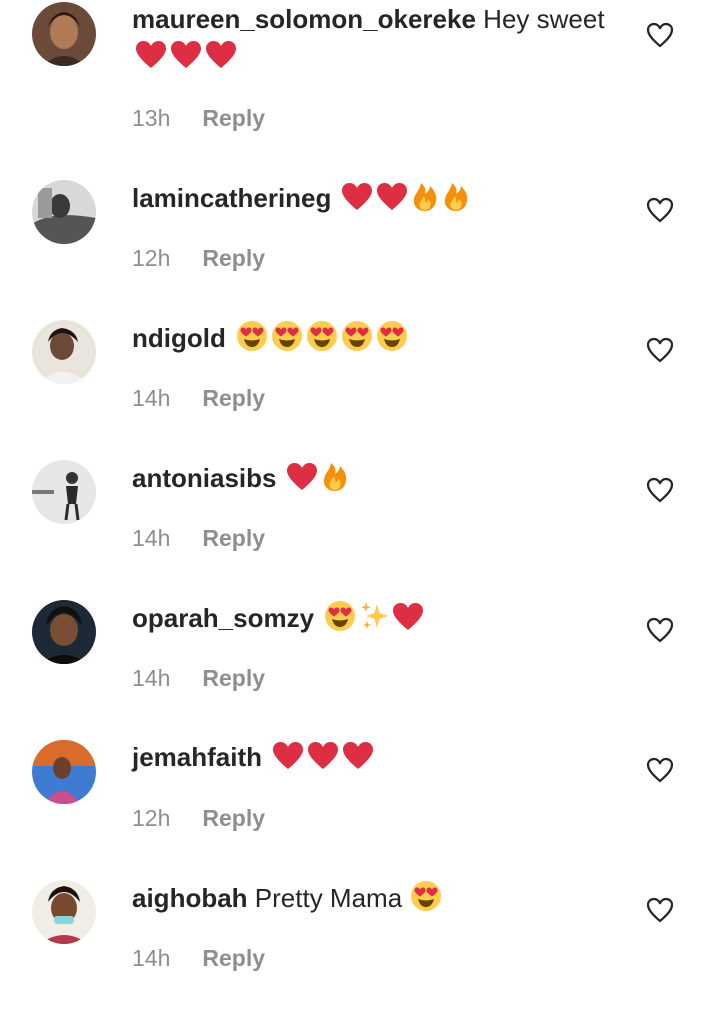 The image size is (720, 1016). I want to click on comment-text: aighobah Pretty Mama, so click(377, 898).